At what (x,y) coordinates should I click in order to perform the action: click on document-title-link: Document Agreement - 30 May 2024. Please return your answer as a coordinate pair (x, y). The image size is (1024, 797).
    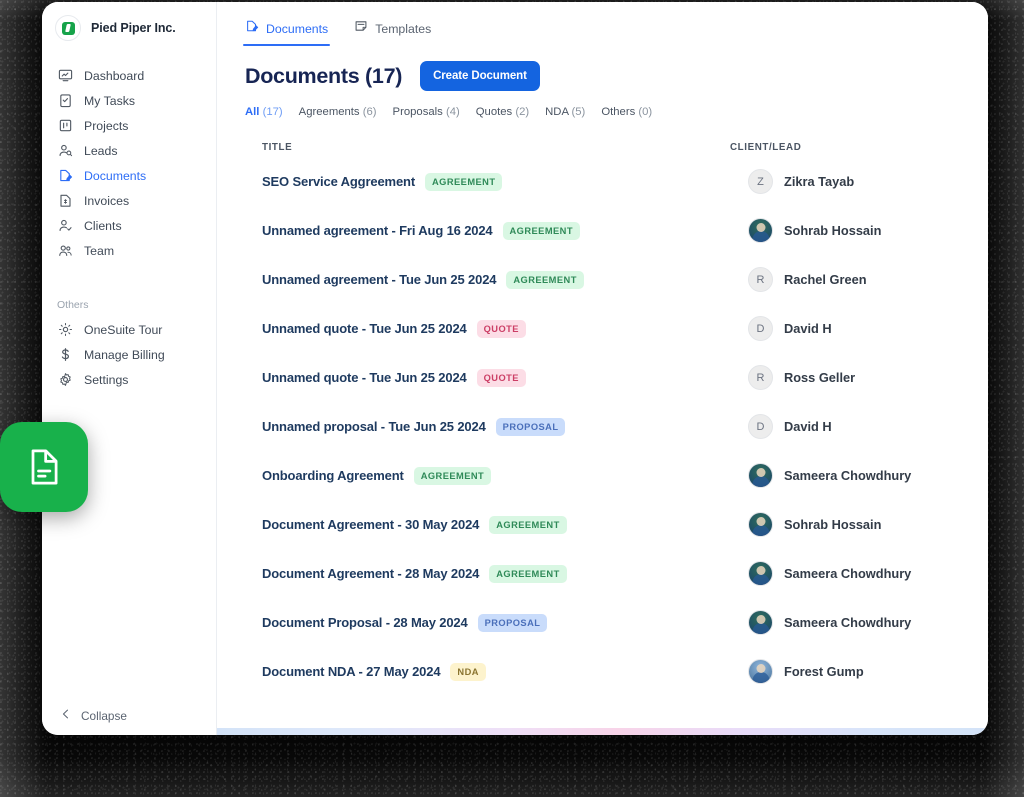
    Looking at the image, I should click on (370, 524).